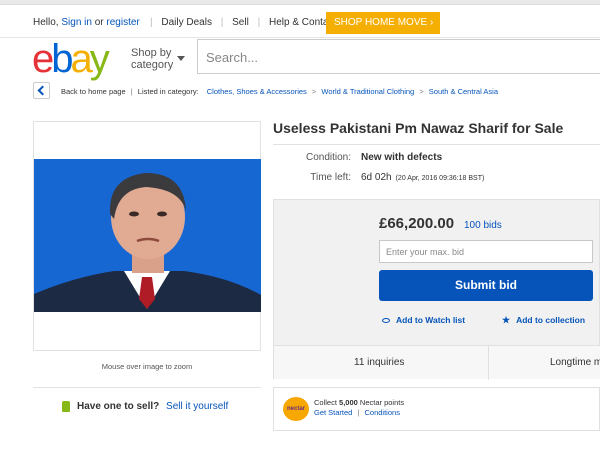  What do you see at coordinates (181, 58) in the screenshot?
I see `chevron-down-icon` at bounding box center [181, 58].